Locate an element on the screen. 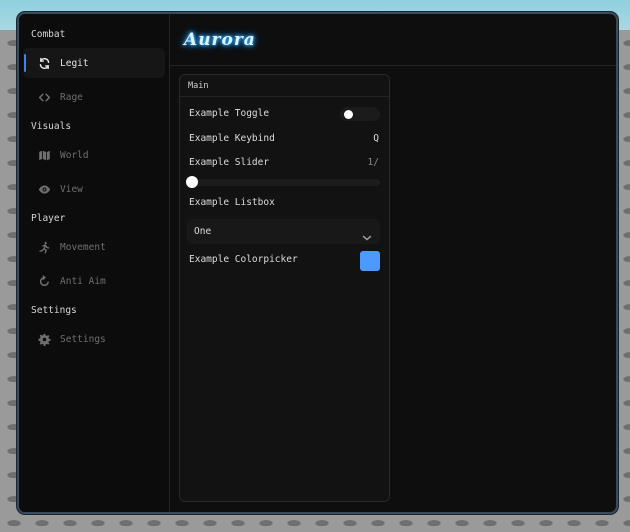 This screenshot has height=532, width=630. header-bar: Aurora is located at coordinates (393, 40).